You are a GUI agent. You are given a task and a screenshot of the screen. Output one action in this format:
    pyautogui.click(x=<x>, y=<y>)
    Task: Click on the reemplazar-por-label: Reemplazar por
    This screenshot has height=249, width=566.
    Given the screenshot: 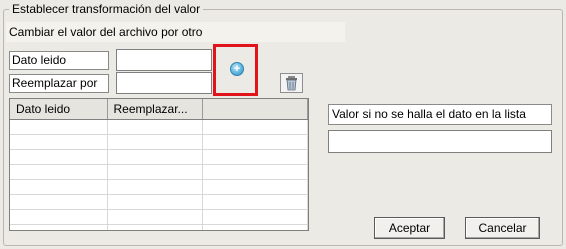 What is the action you would take?
    pyautogui.click(x=59, y=83)
    